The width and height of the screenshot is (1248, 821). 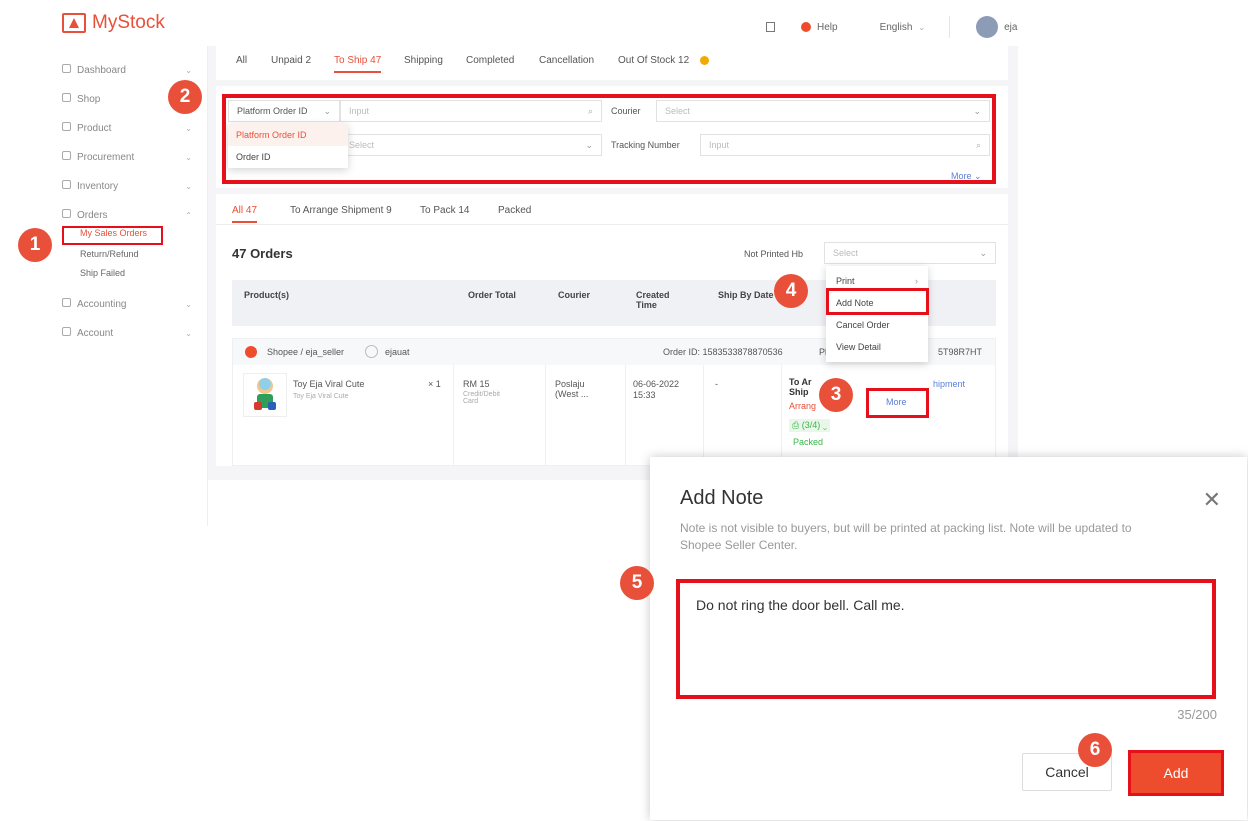 What do you see at coordinates (1095, 750) in the screenshot?
I see `step-badge-6: 6` at bounding box center [1095, 750].